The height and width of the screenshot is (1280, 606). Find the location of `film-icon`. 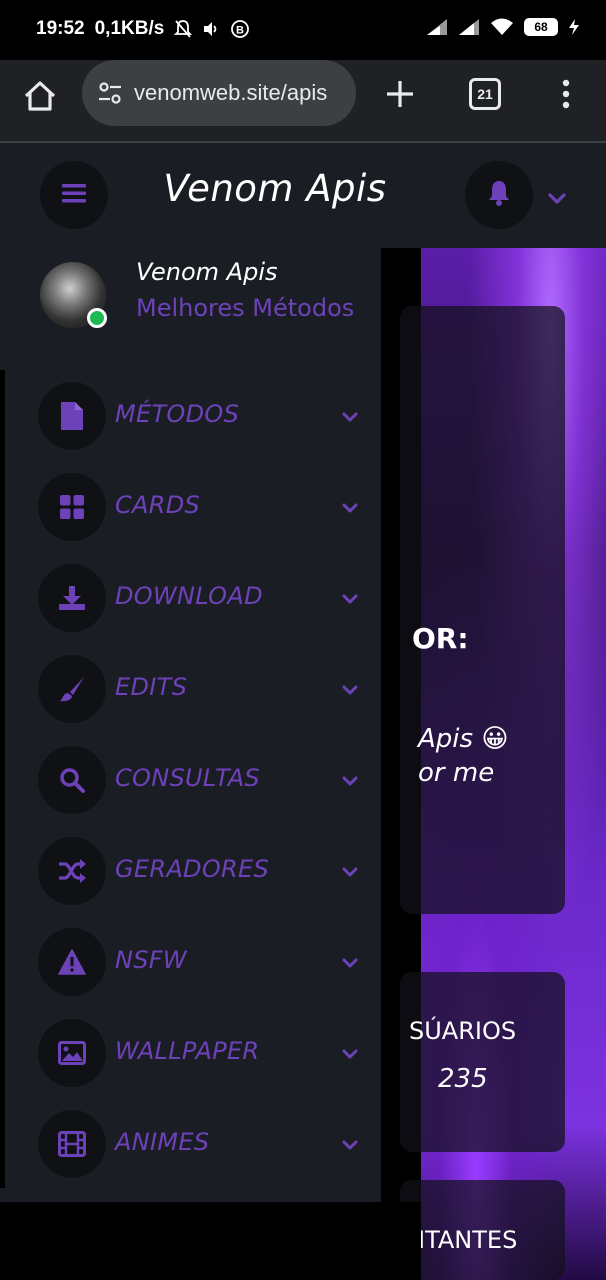

film-icon is located at coordinates (72, 1144).